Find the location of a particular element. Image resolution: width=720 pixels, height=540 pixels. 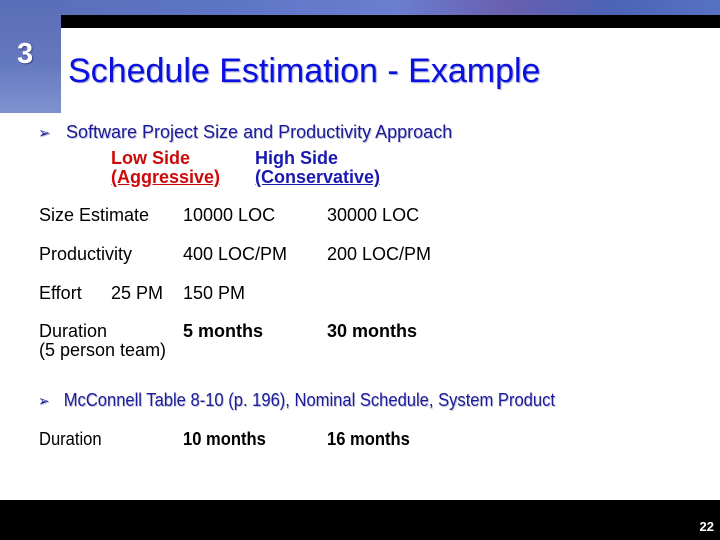

row-label-size-estimate: Size Estimate is located at coordinates (94, 215).